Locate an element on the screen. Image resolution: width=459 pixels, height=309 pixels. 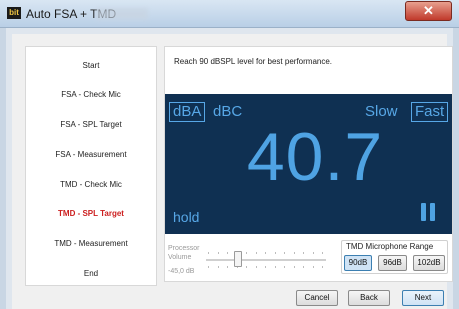
step-end: End is located at coordinates (91, 273).